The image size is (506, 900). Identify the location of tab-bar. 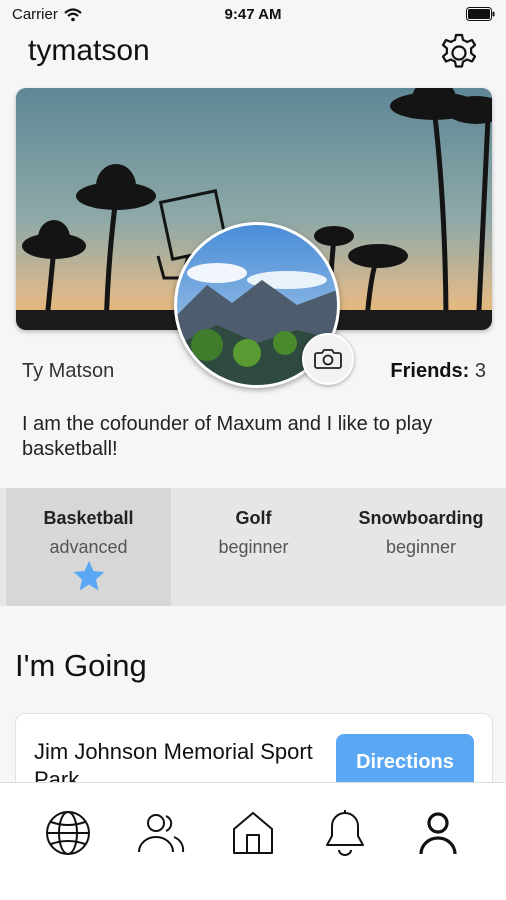
(253, 841).